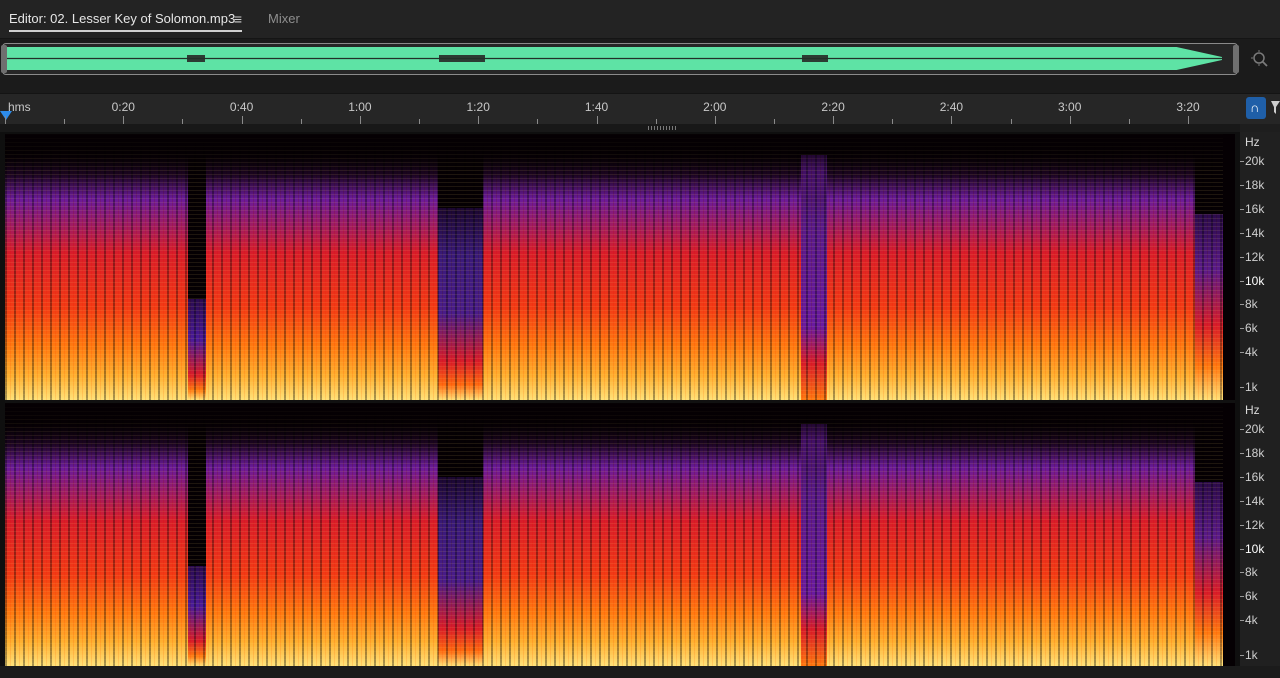 Image resolution: width=1280 pixels, height=678 pixels. What do you see at coordinates (1188, 107) in the screenshot?
I see `ruler-time-label: 3:20` at bounding box center [1188, 107].